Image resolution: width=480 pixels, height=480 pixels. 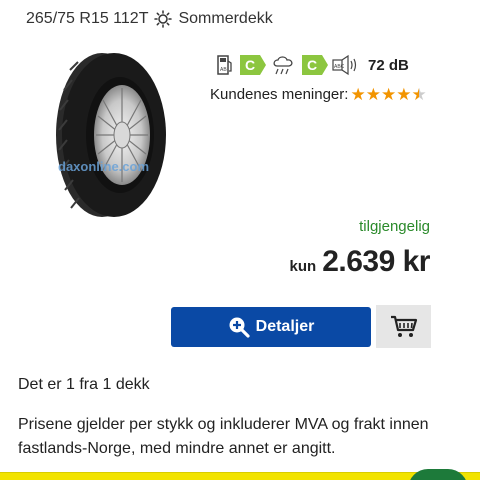 What do you see at coordinates (239, 327) in the screenshot?
I see `magnifier-plus-icon` at bounding box center [239, 327].